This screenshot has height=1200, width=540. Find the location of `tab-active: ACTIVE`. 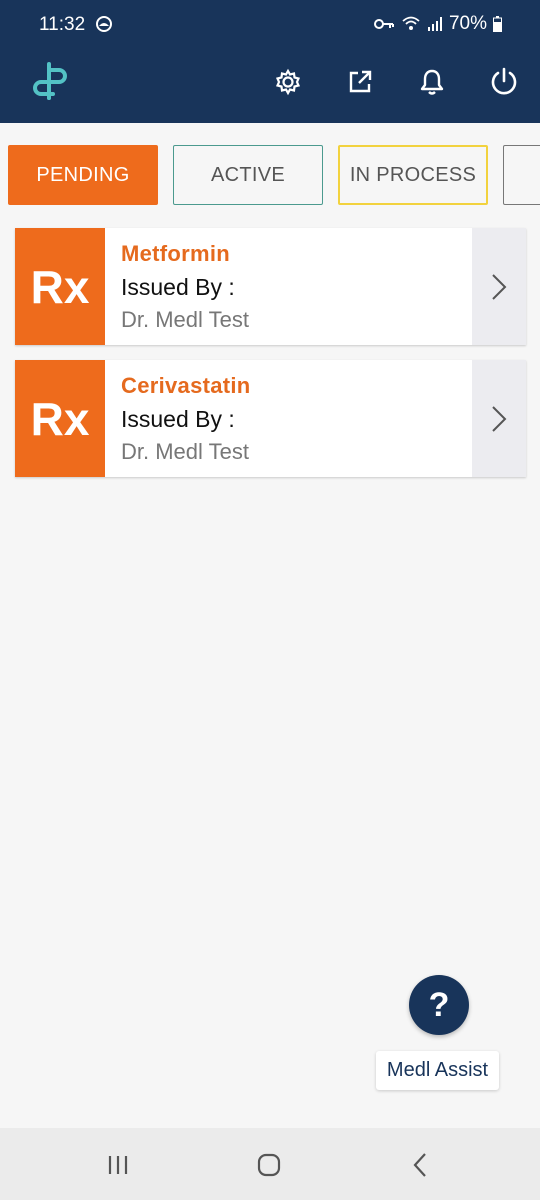

tab-active: ACTIVE is located at coordinates (248, 175).